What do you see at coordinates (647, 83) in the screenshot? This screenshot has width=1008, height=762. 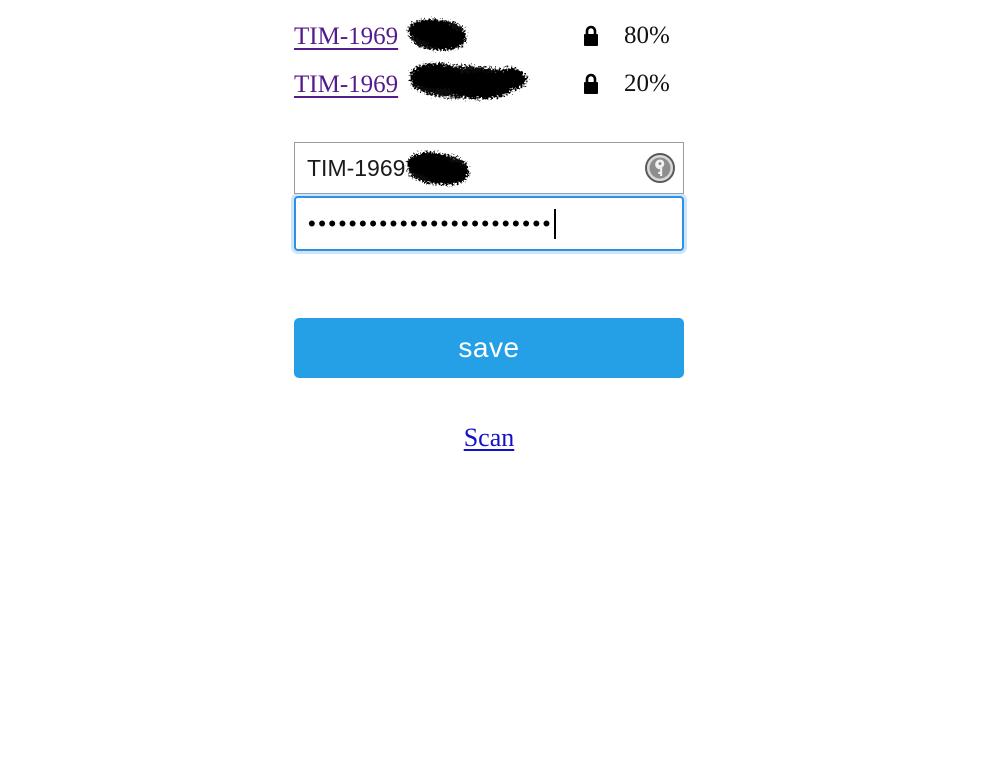 I see `entry-percent: 20%` at bounding box center [647, 83].